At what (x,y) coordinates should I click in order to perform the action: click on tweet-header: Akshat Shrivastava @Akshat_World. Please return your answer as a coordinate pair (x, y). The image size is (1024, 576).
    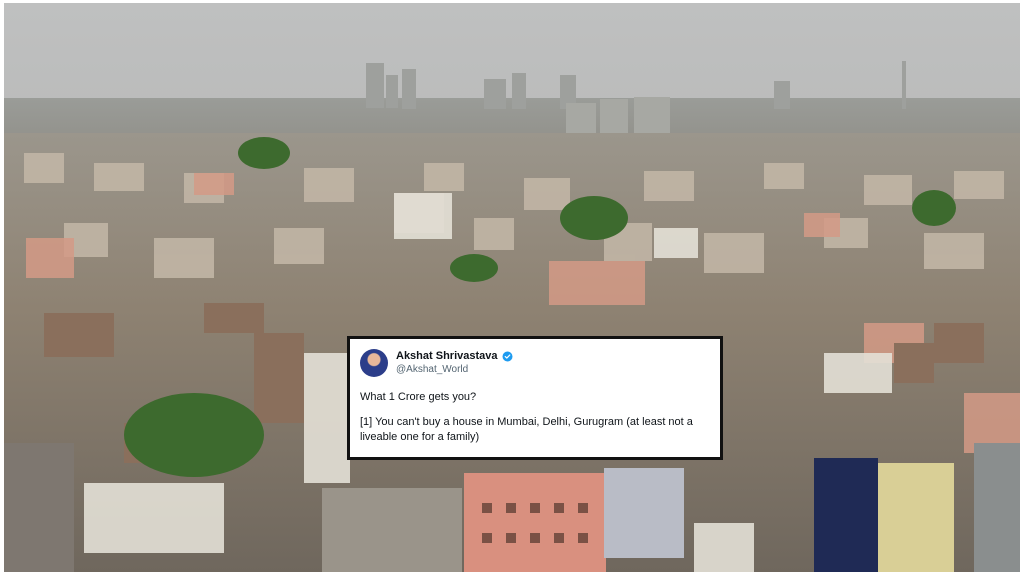
    Looking at the image, I should click on (534, 363).